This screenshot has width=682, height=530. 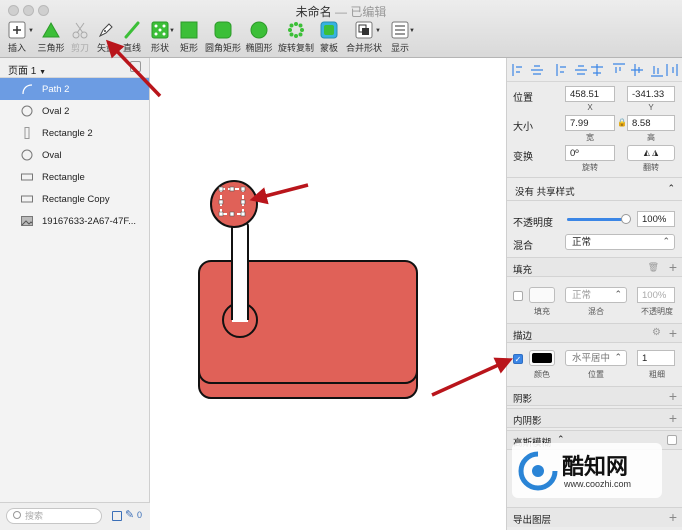 I want to click on fill-blend-caption: 混合, so click(x=596, y=311).